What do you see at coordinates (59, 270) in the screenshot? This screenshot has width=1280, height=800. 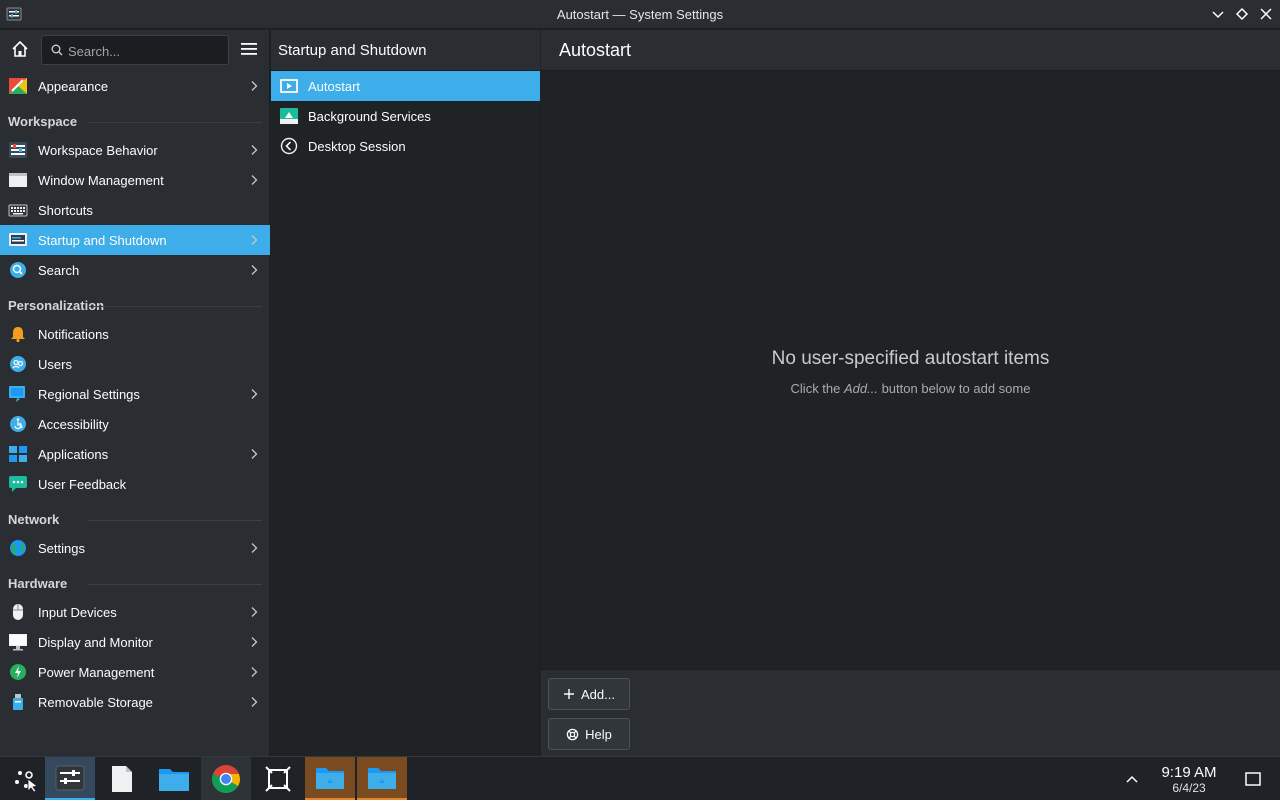 I see `sidebar-item-label: Search` at bounding box center [59, 270].